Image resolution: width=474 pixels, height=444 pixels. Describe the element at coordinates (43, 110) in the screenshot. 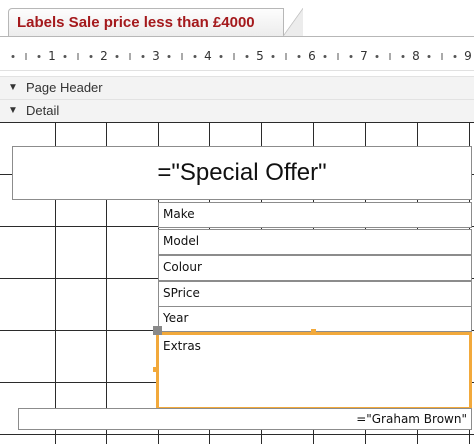

I see `detail-section-label: Detail` at that location.